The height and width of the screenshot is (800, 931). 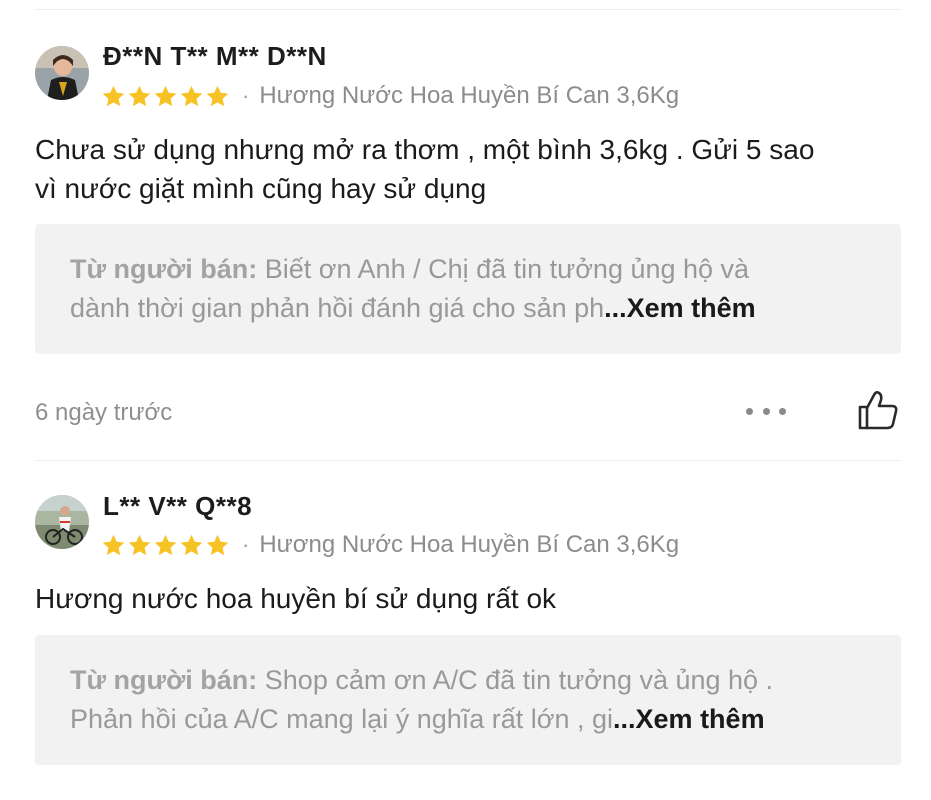 What do you see at coordinates (215, 56) in the screenshot?
I see `reviewer-name: Đ**N T** M** D**N` at bounding box center [215, 56].